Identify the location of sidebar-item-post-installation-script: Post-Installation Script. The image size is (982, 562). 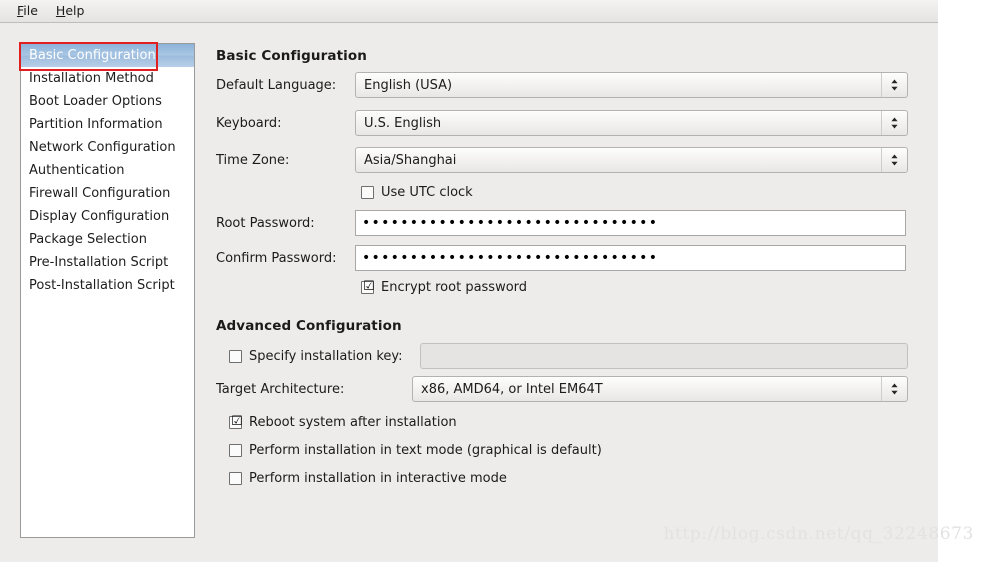
(107, 285).